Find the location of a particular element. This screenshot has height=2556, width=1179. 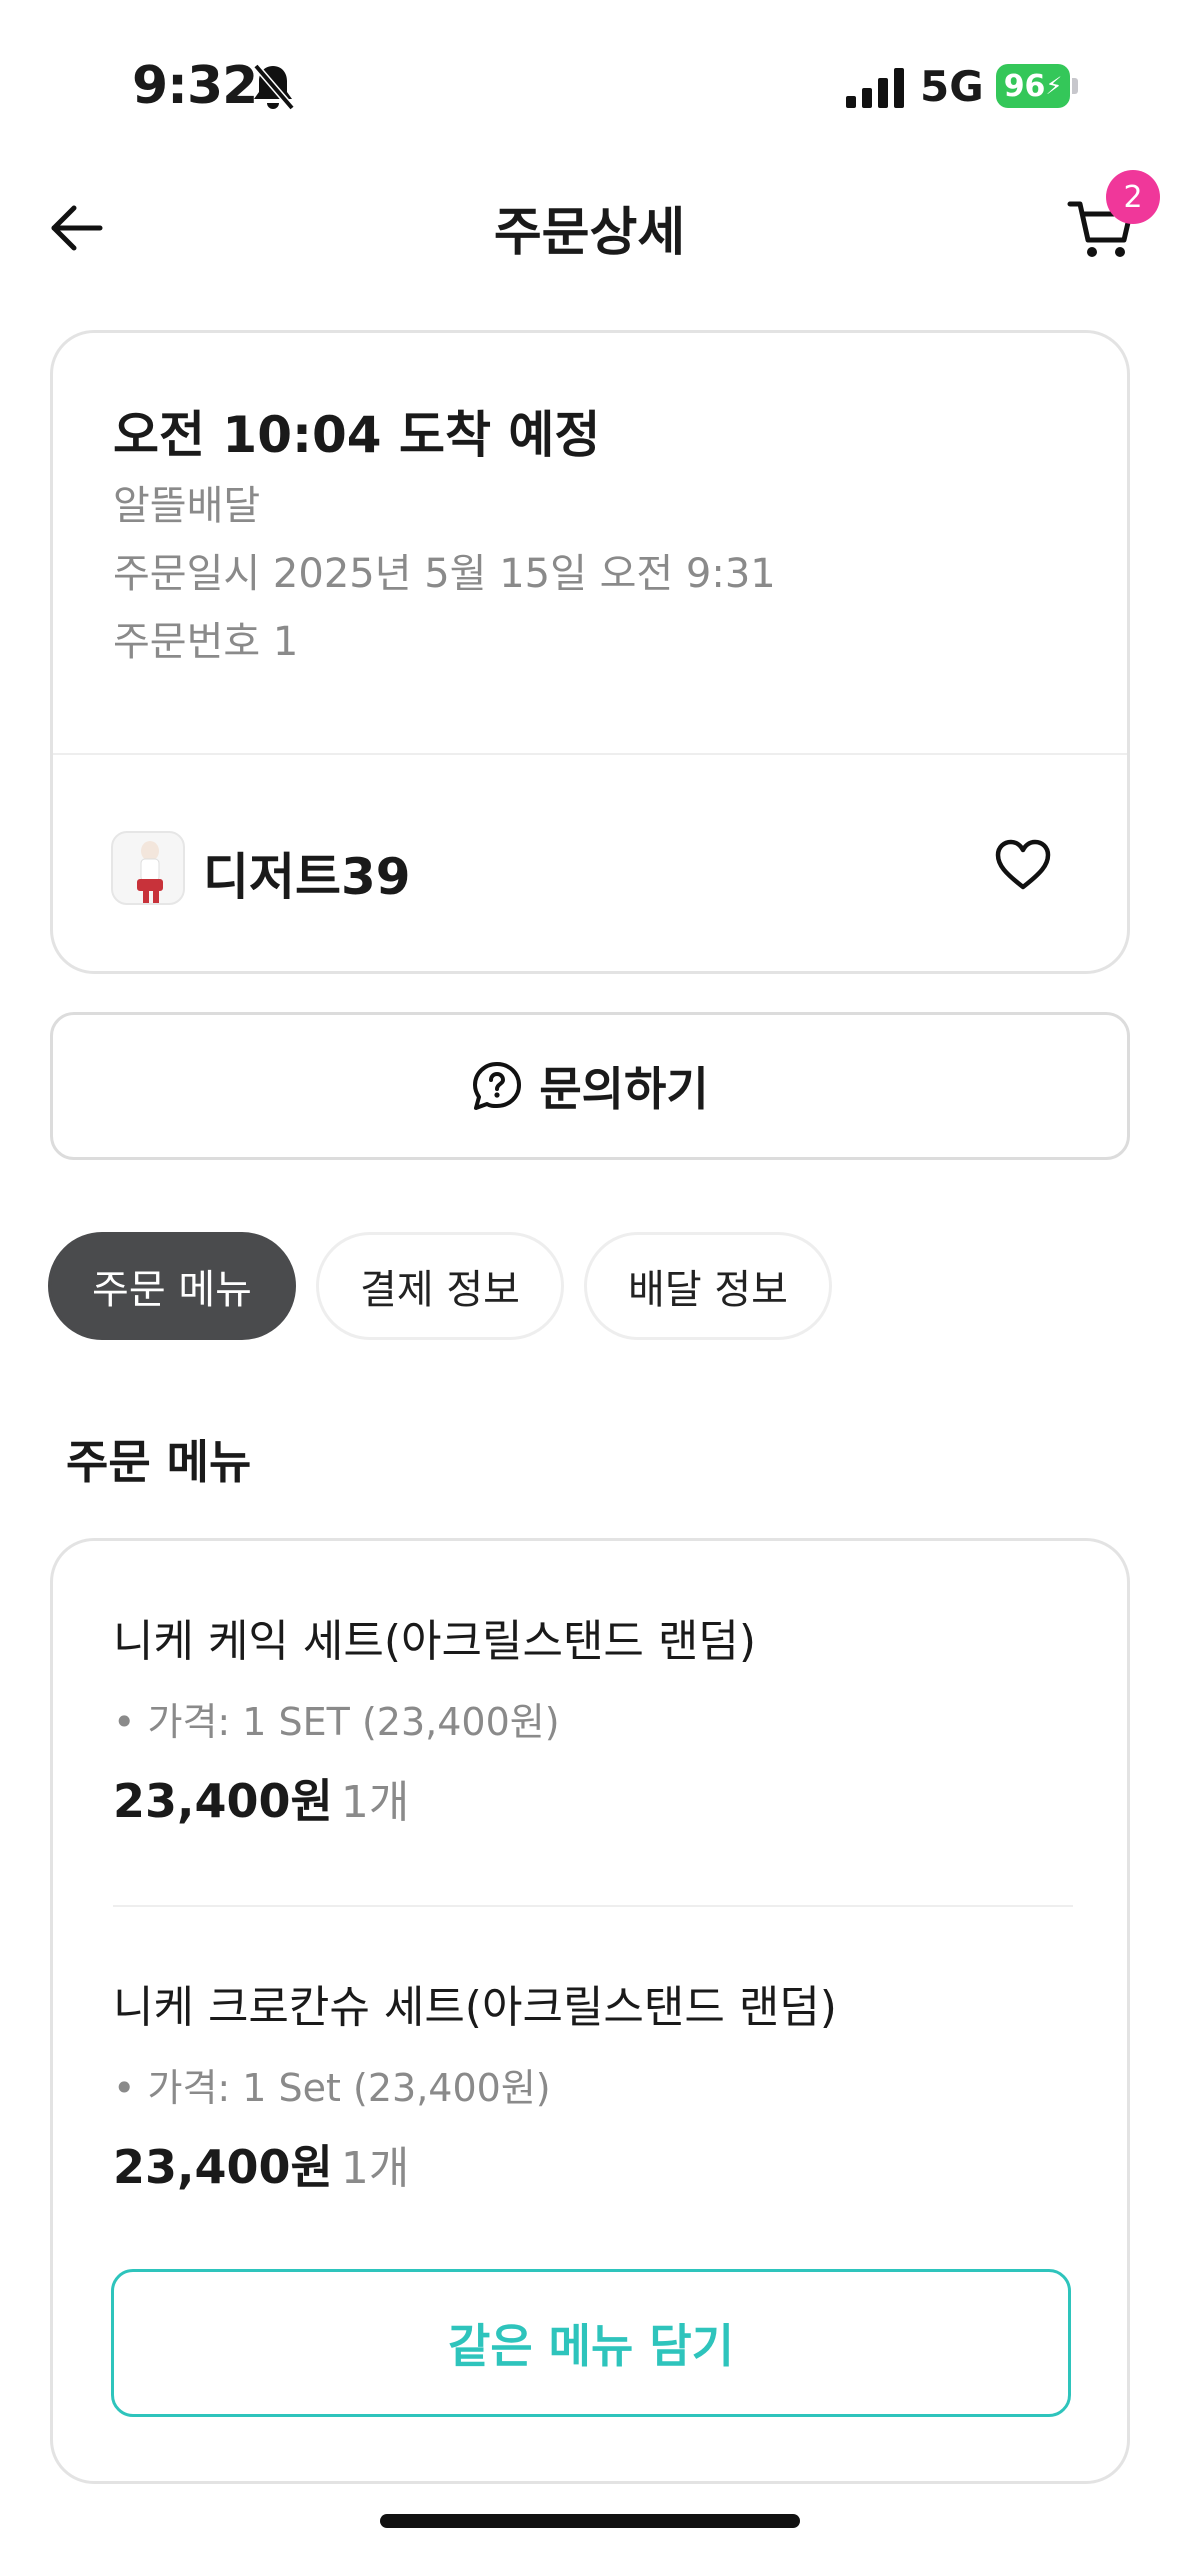

order-datetime: 주문일시 2025년 5월 15일 오전 9:31 is located at coordinates (444, 574).